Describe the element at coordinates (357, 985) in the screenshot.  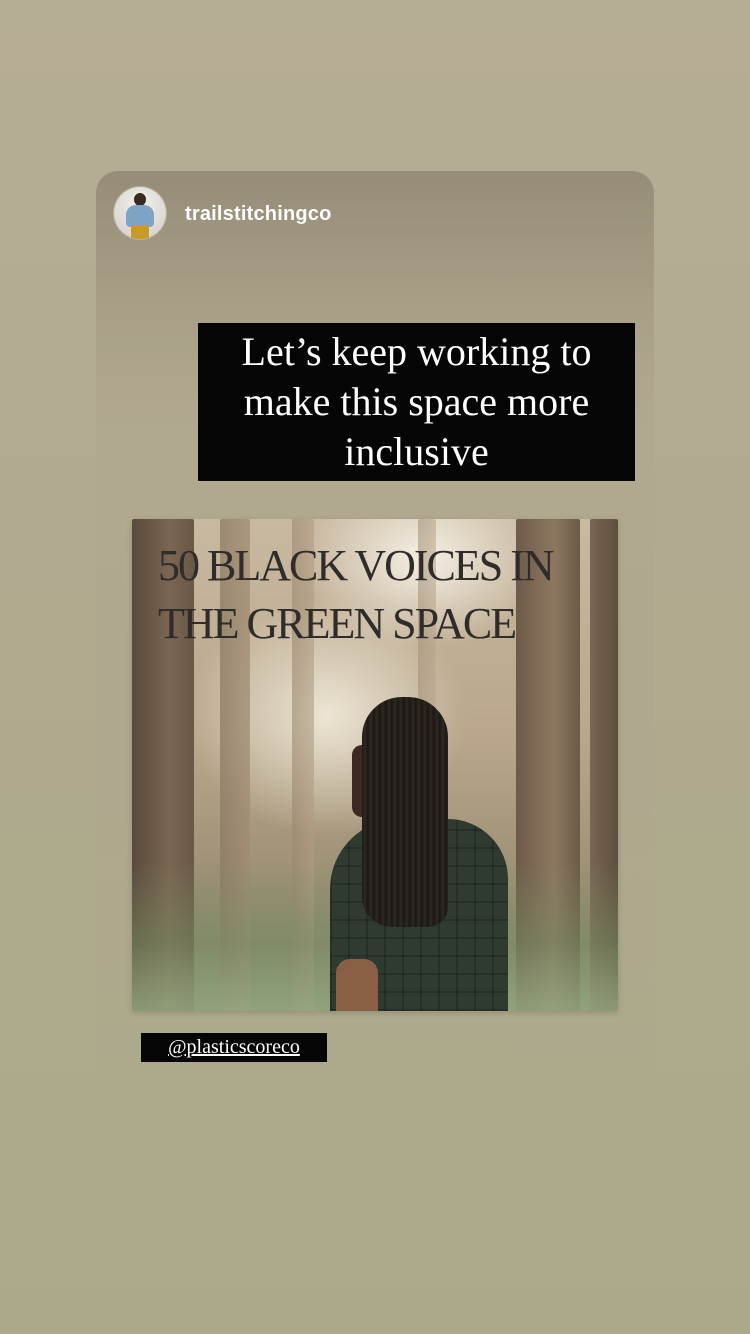
I see `person-arm` at that location.